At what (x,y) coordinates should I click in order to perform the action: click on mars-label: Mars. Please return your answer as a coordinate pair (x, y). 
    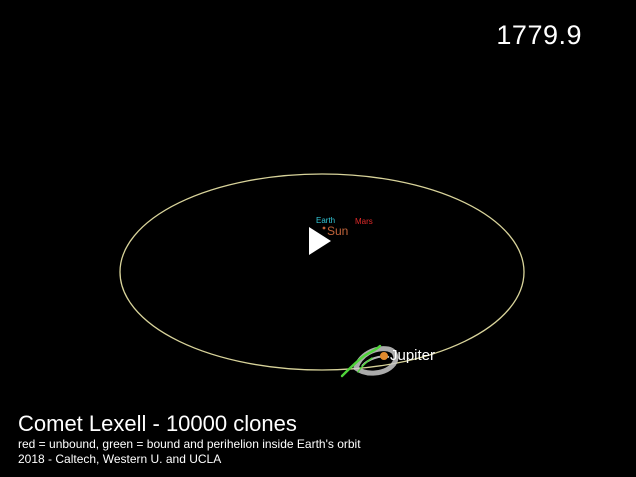
    Looking at the image, I should click on (364, 221).